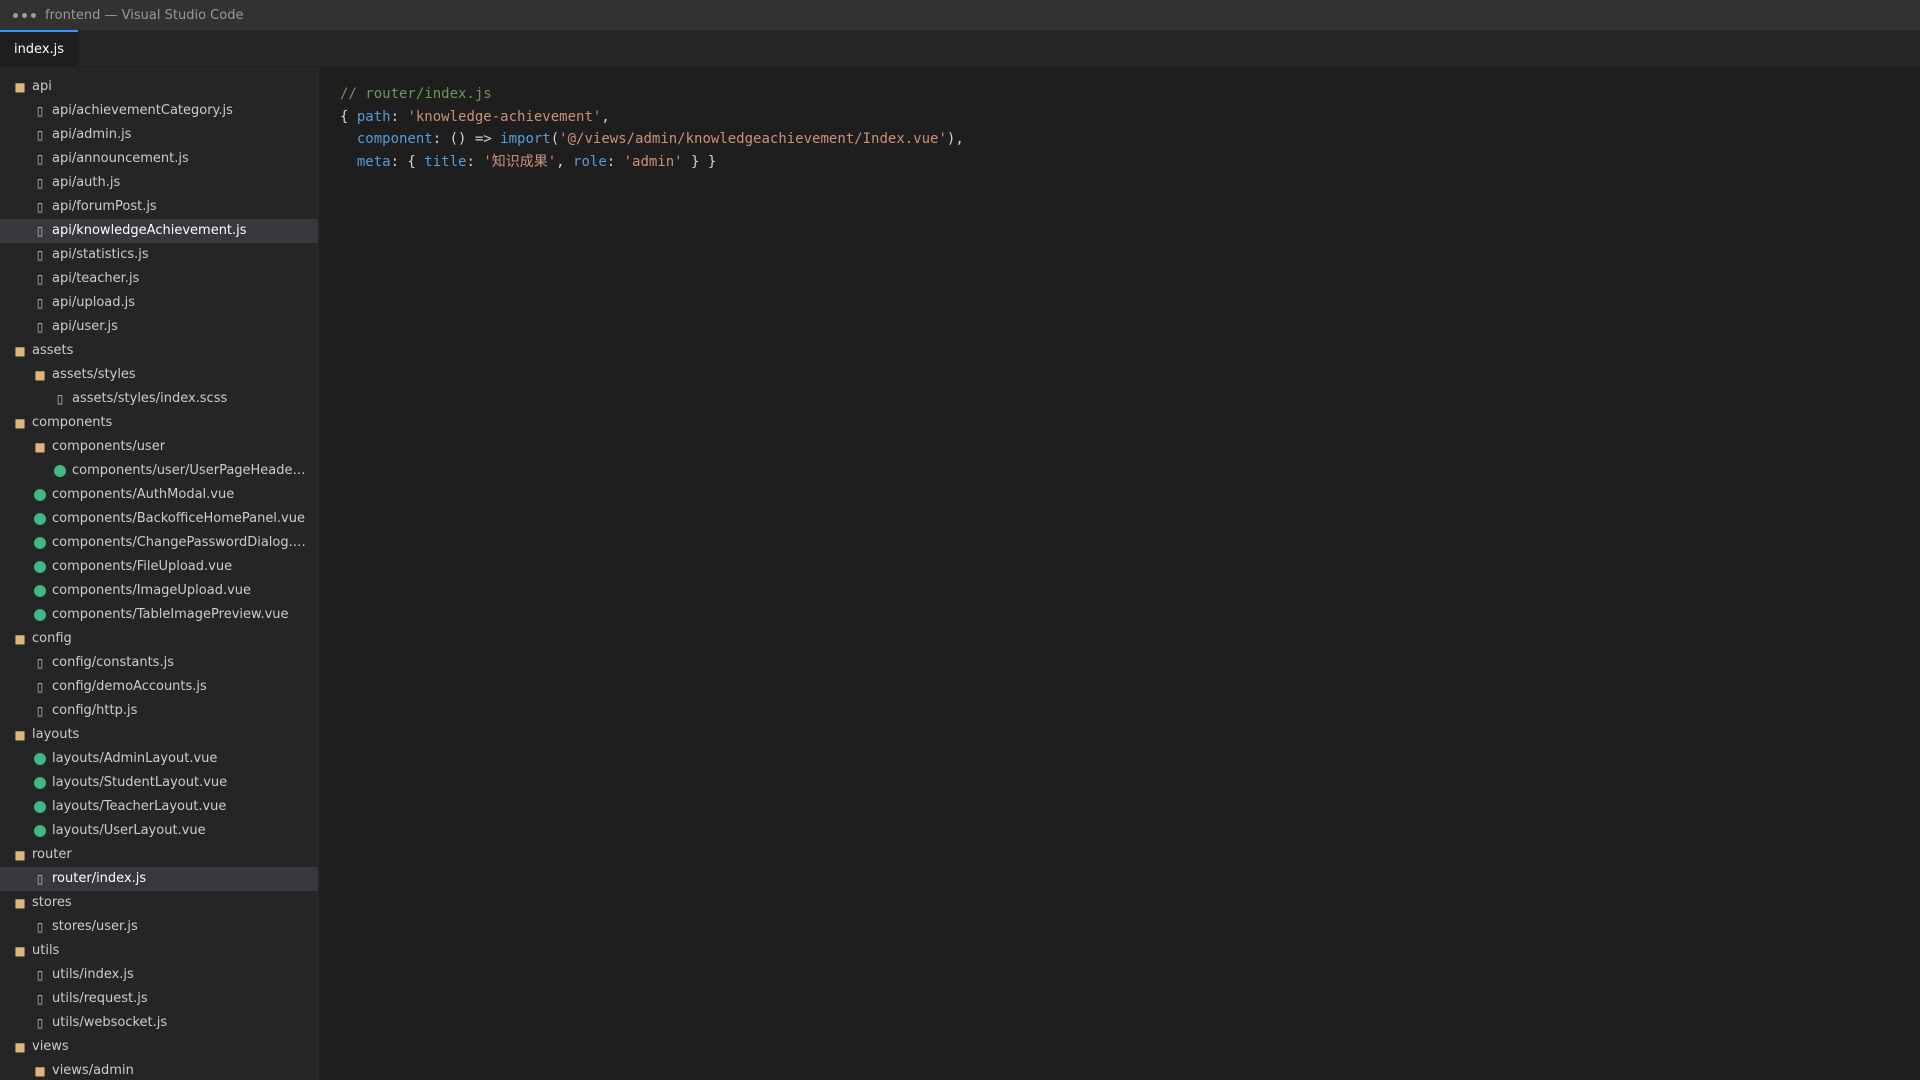 This screenshot has height=1080, width=1920. Describe the element at coordinates (1130, 117) in the screenshot. I see `code-line: { path: 'knowledge-achievement',` at that location.